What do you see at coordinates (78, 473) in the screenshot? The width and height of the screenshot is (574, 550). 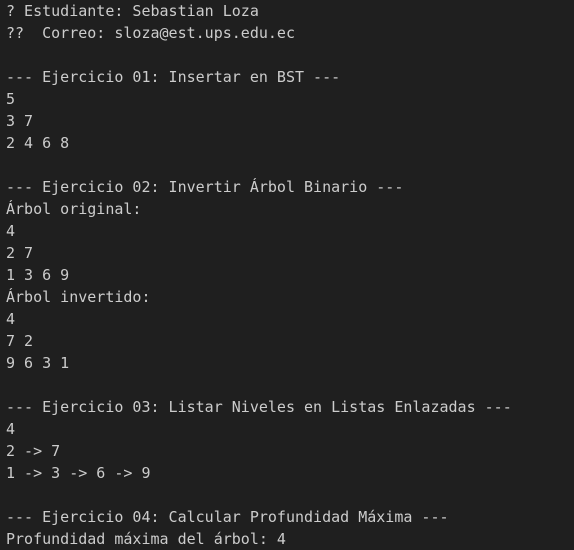 I see `output-line: 1 -> 3 -> 6 -> 9` at bounding box center [78, 473].